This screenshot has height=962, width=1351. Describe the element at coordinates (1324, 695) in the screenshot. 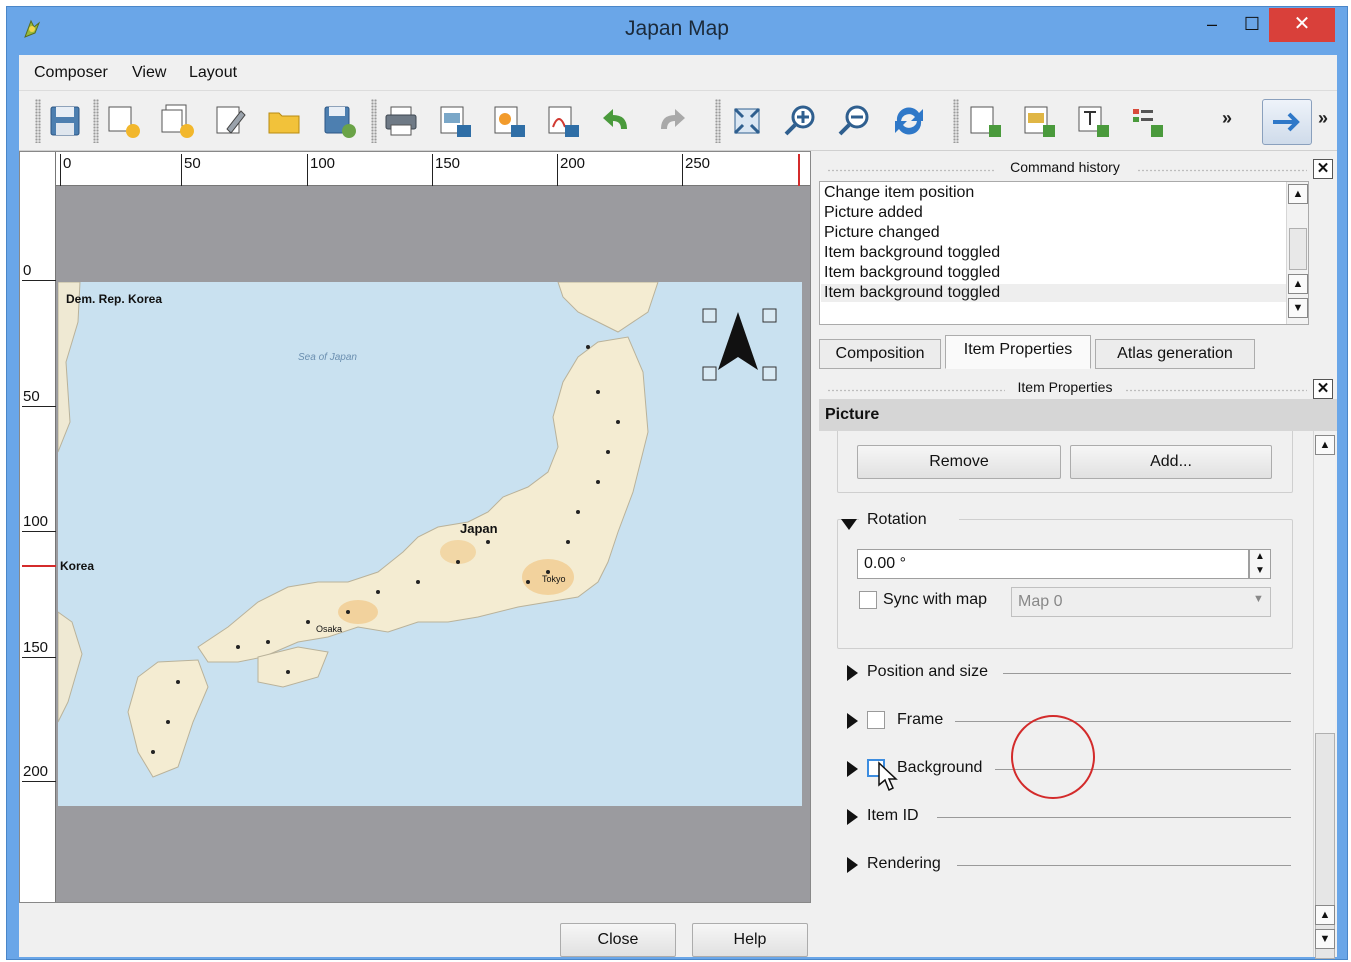

I see `properties-scrollbar: ▲ ▲ ▼` at that location.